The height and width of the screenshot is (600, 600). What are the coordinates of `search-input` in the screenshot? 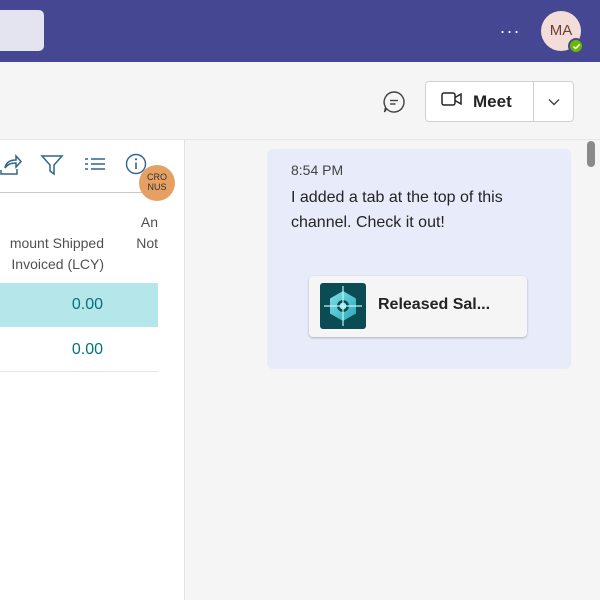 It's located at (22, 30).